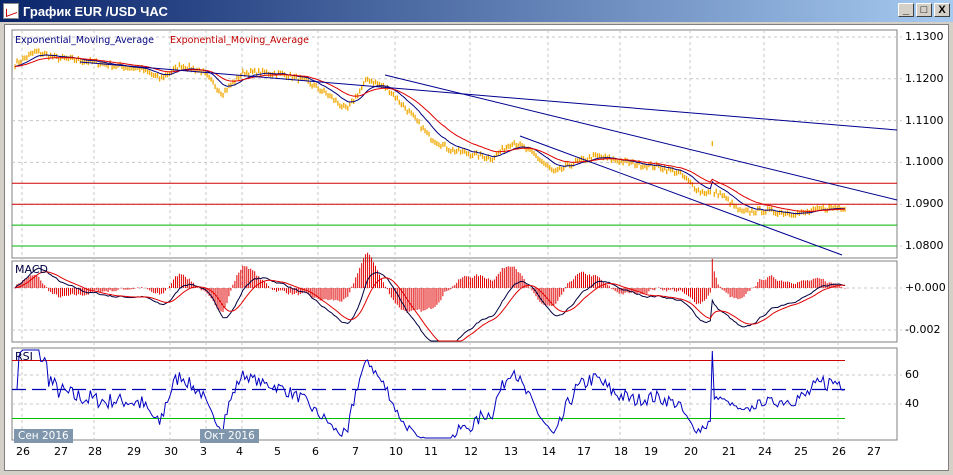 The width and height of the screenshot is (953, 475). What do you see at coordinates (801, 451) in the screenshot?
I see `date-tick: 25` at bounding box center [801, 451].